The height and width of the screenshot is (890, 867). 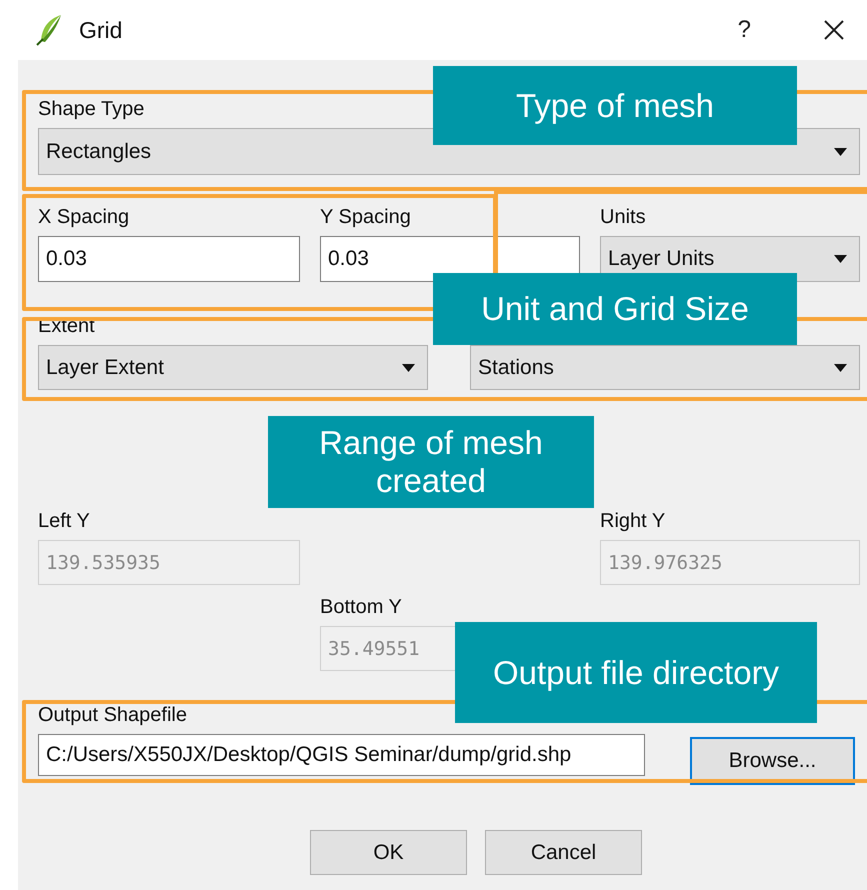 I want to click on field-label: Output Shapefile, so click(x=112, y=715).